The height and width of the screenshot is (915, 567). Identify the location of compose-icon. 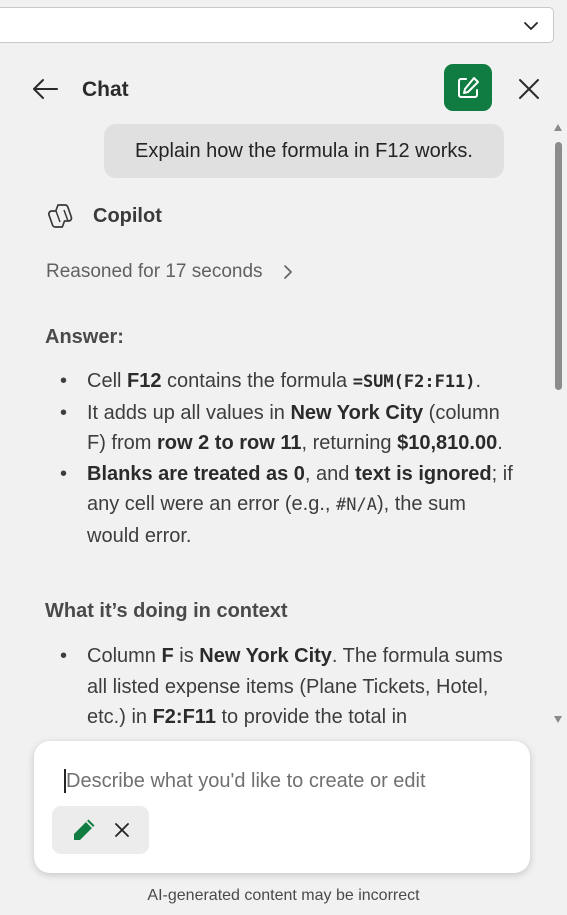
(468, 87).